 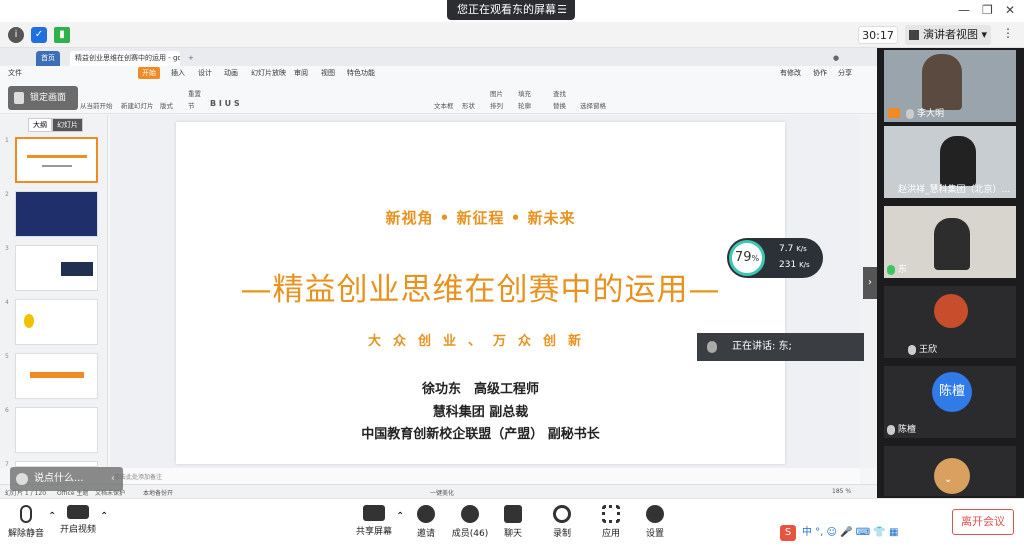 I want to click on usage-percent: 79, so click(x=743, y=257).